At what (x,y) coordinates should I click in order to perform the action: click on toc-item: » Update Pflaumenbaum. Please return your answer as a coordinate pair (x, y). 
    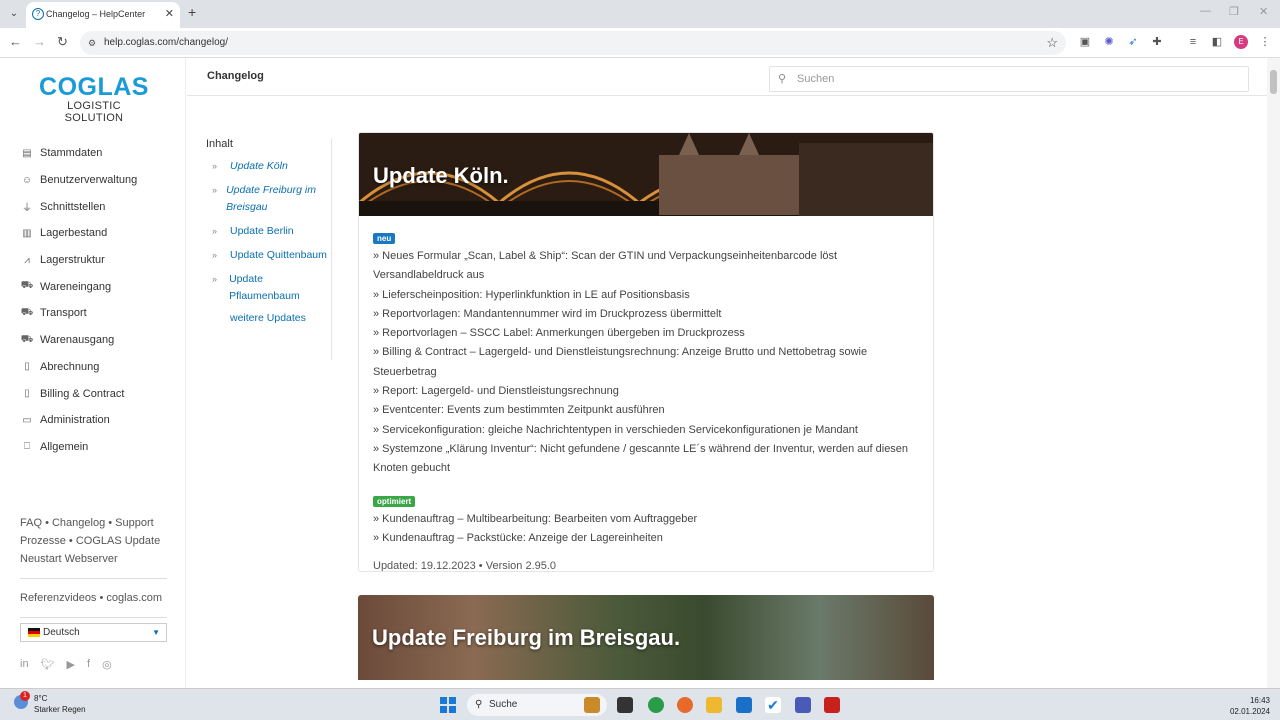
    Looking at the image, I should click on (268, 288).